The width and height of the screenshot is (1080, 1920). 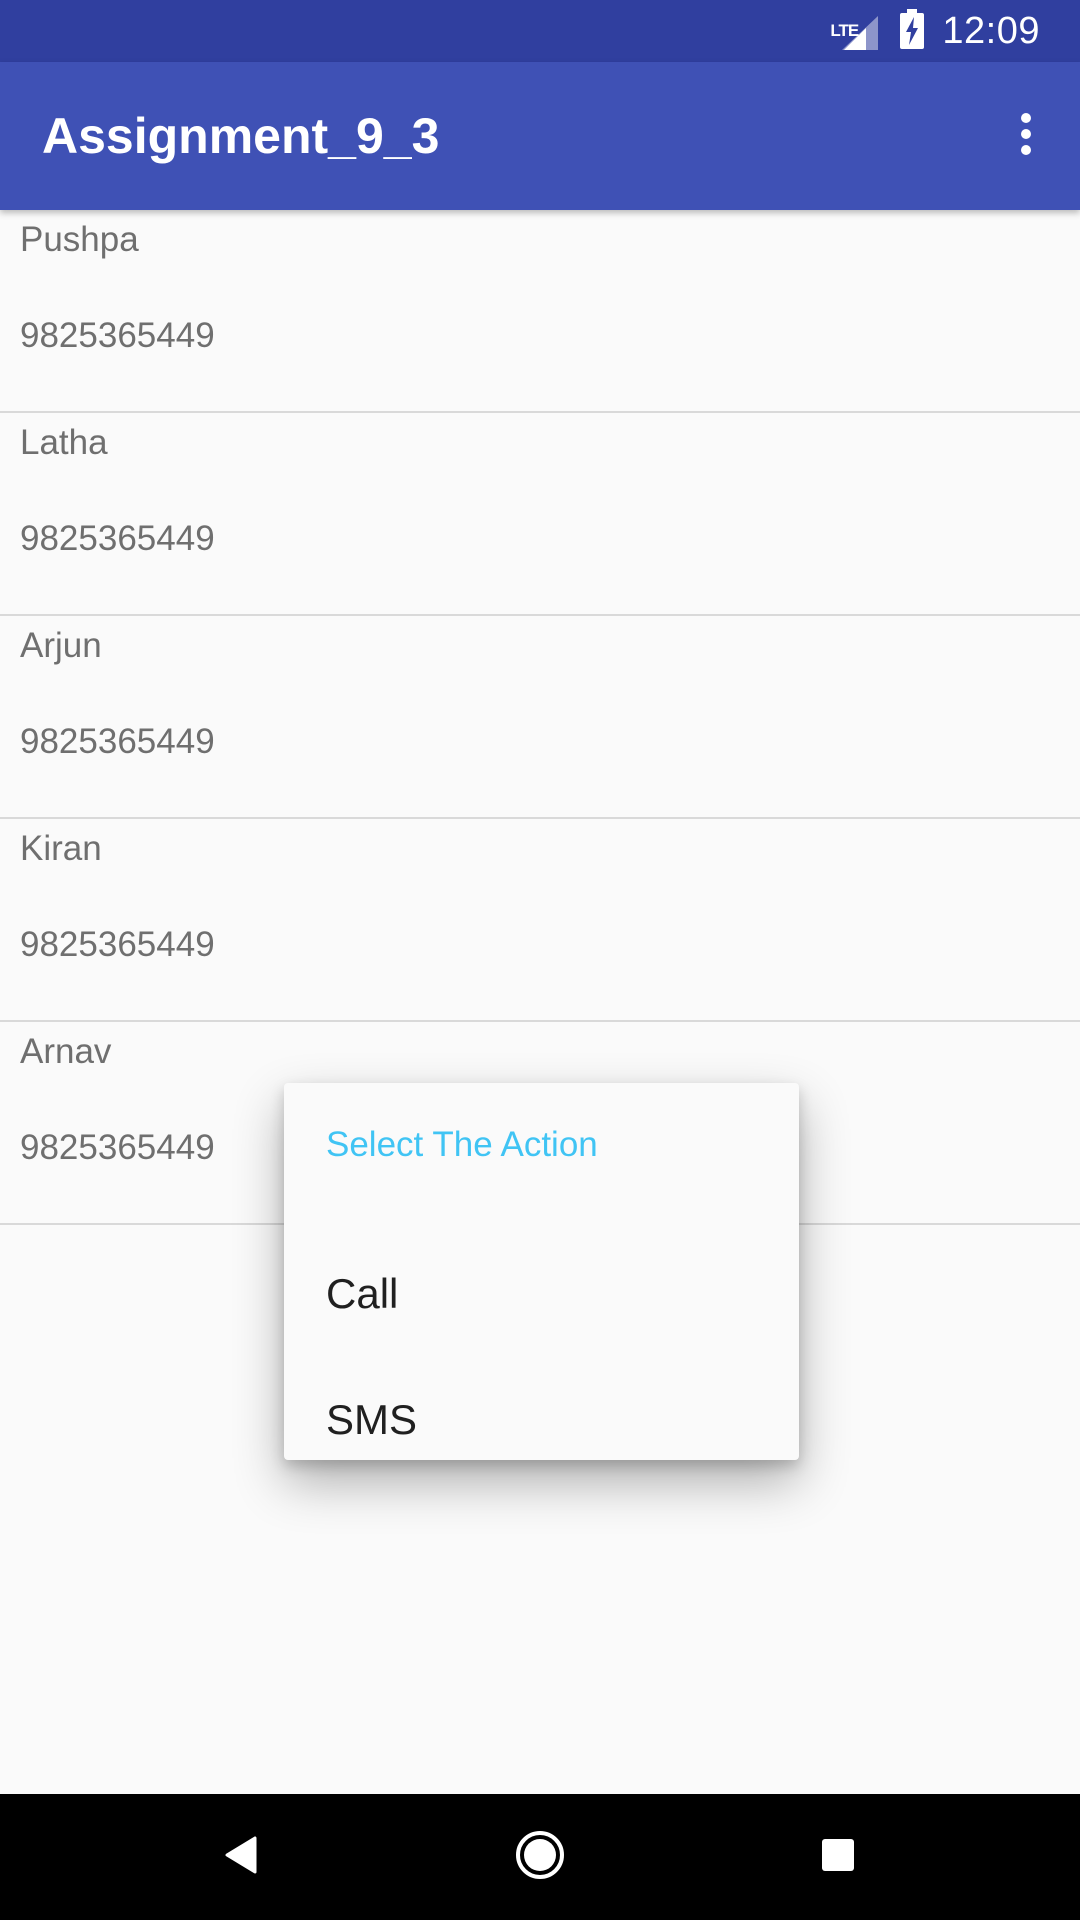 I want to click on recents-icon, so click(x=838, y=1857).